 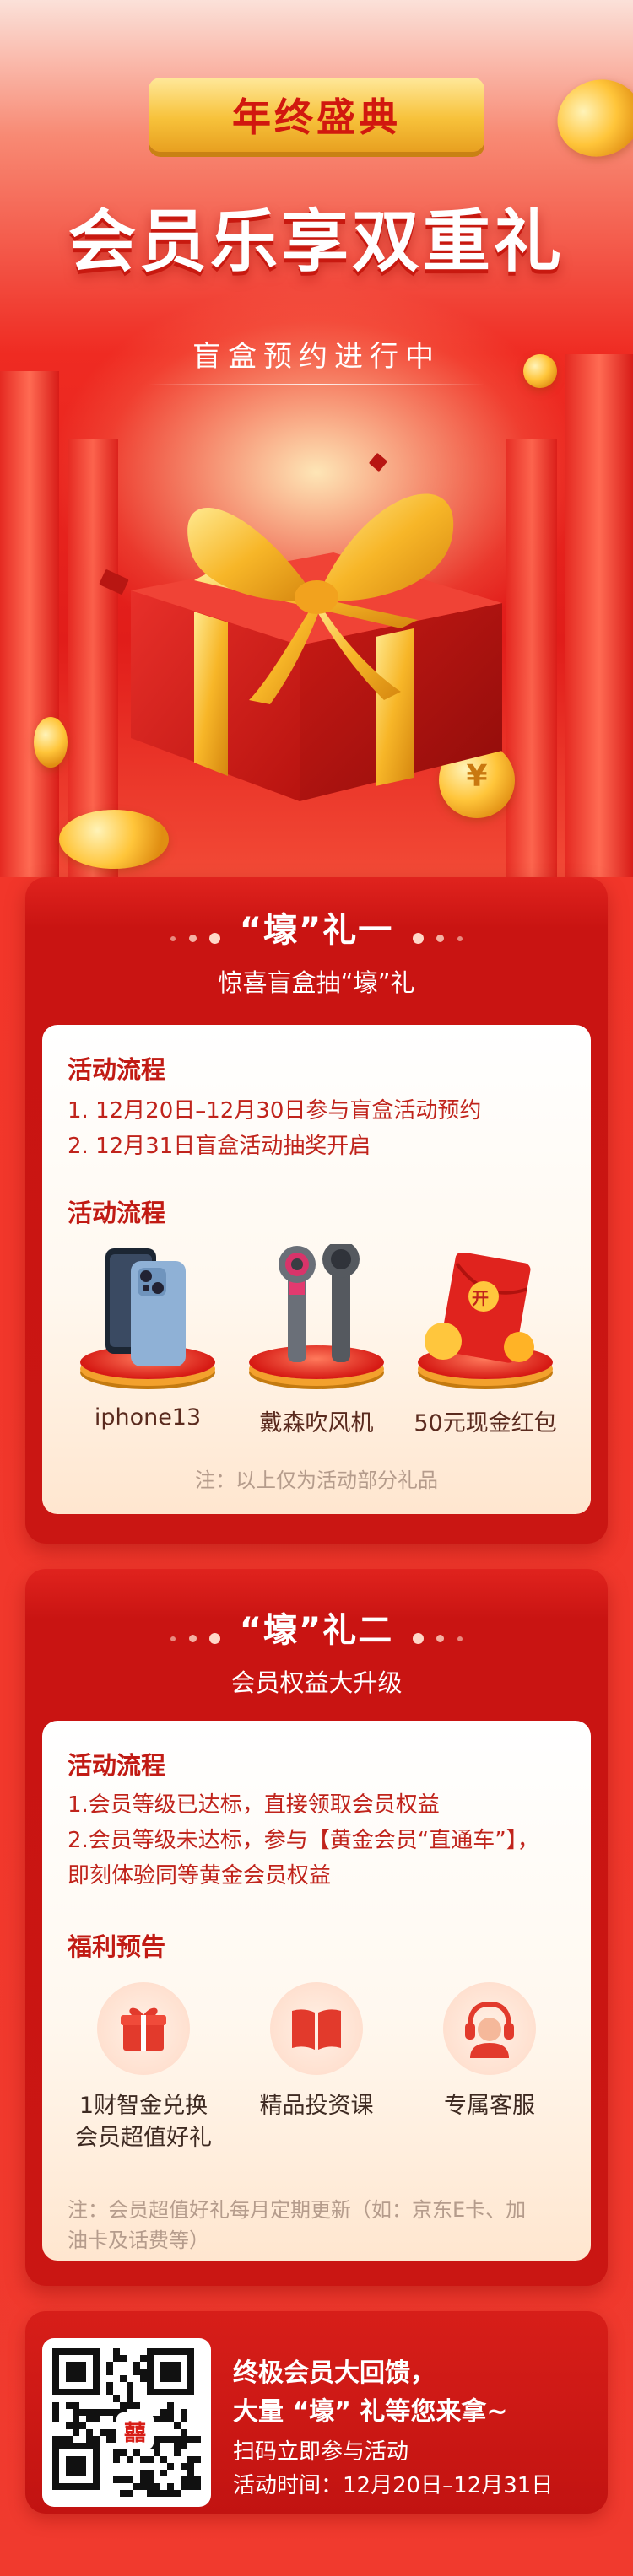 I want to click on gift-two-title: “壕”礼二, so click(x=316, y=1630).